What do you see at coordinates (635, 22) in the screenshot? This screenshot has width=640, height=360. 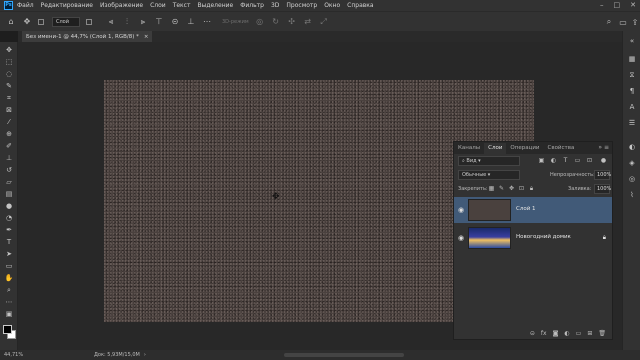 I see `share-icon: ⇪` at bounding box center [635, 22].